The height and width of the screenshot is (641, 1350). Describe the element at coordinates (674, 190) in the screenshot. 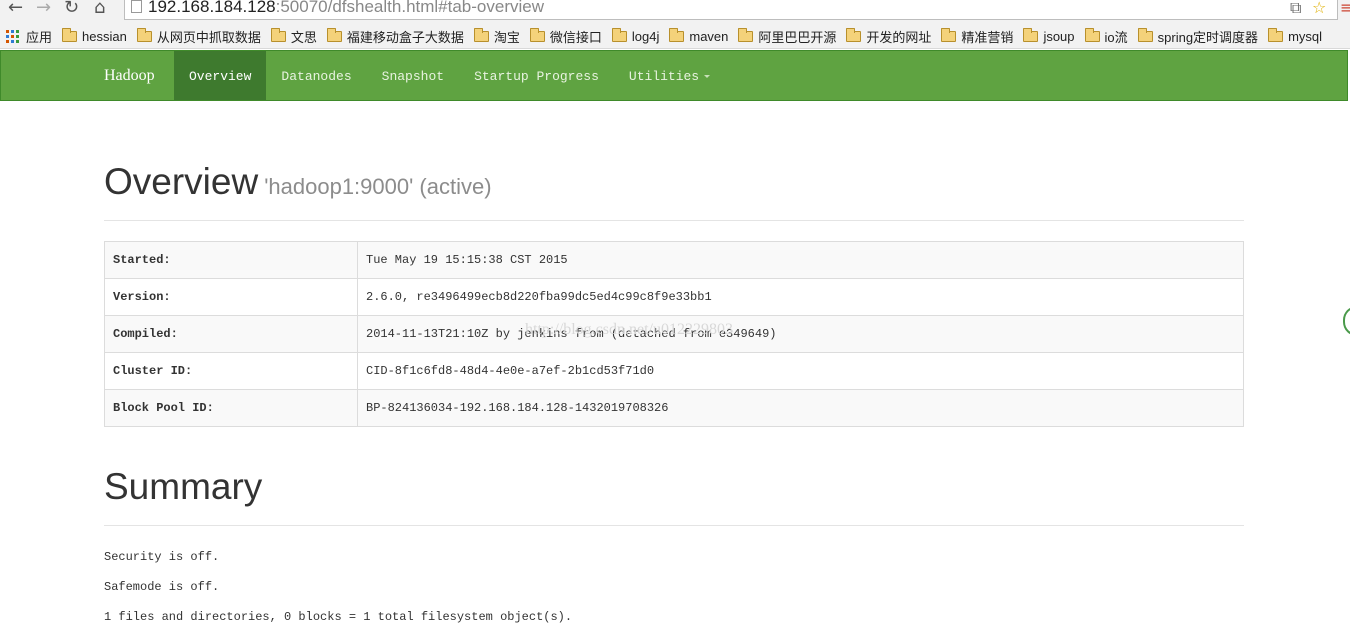

I see `overview-header: Overview'hadoop1:9000' (active)` at that location.